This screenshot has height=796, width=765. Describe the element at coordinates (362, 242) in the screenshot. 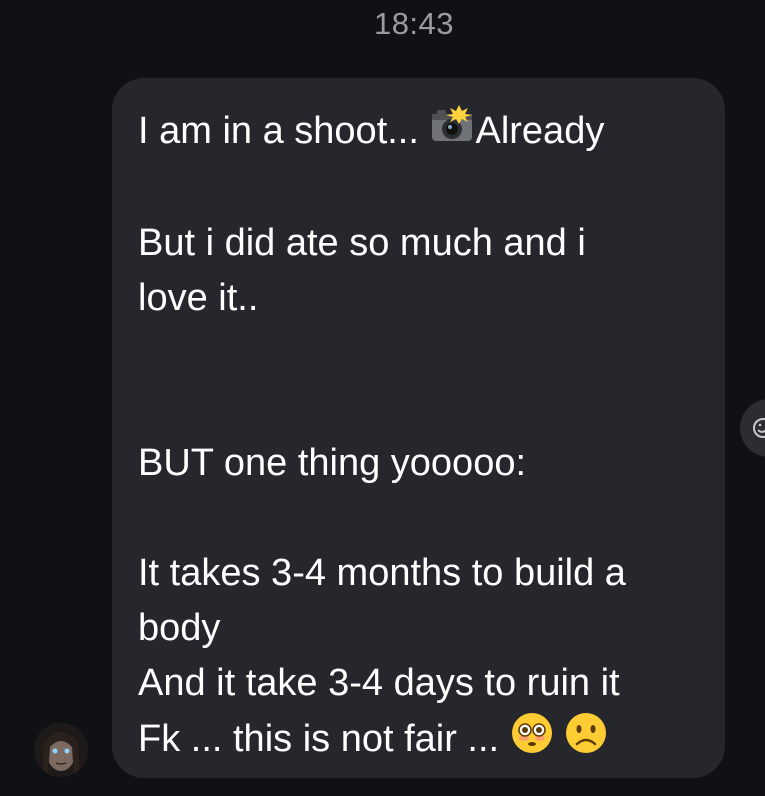

I see `message-line-3: But i did ate so much and i` at that location.